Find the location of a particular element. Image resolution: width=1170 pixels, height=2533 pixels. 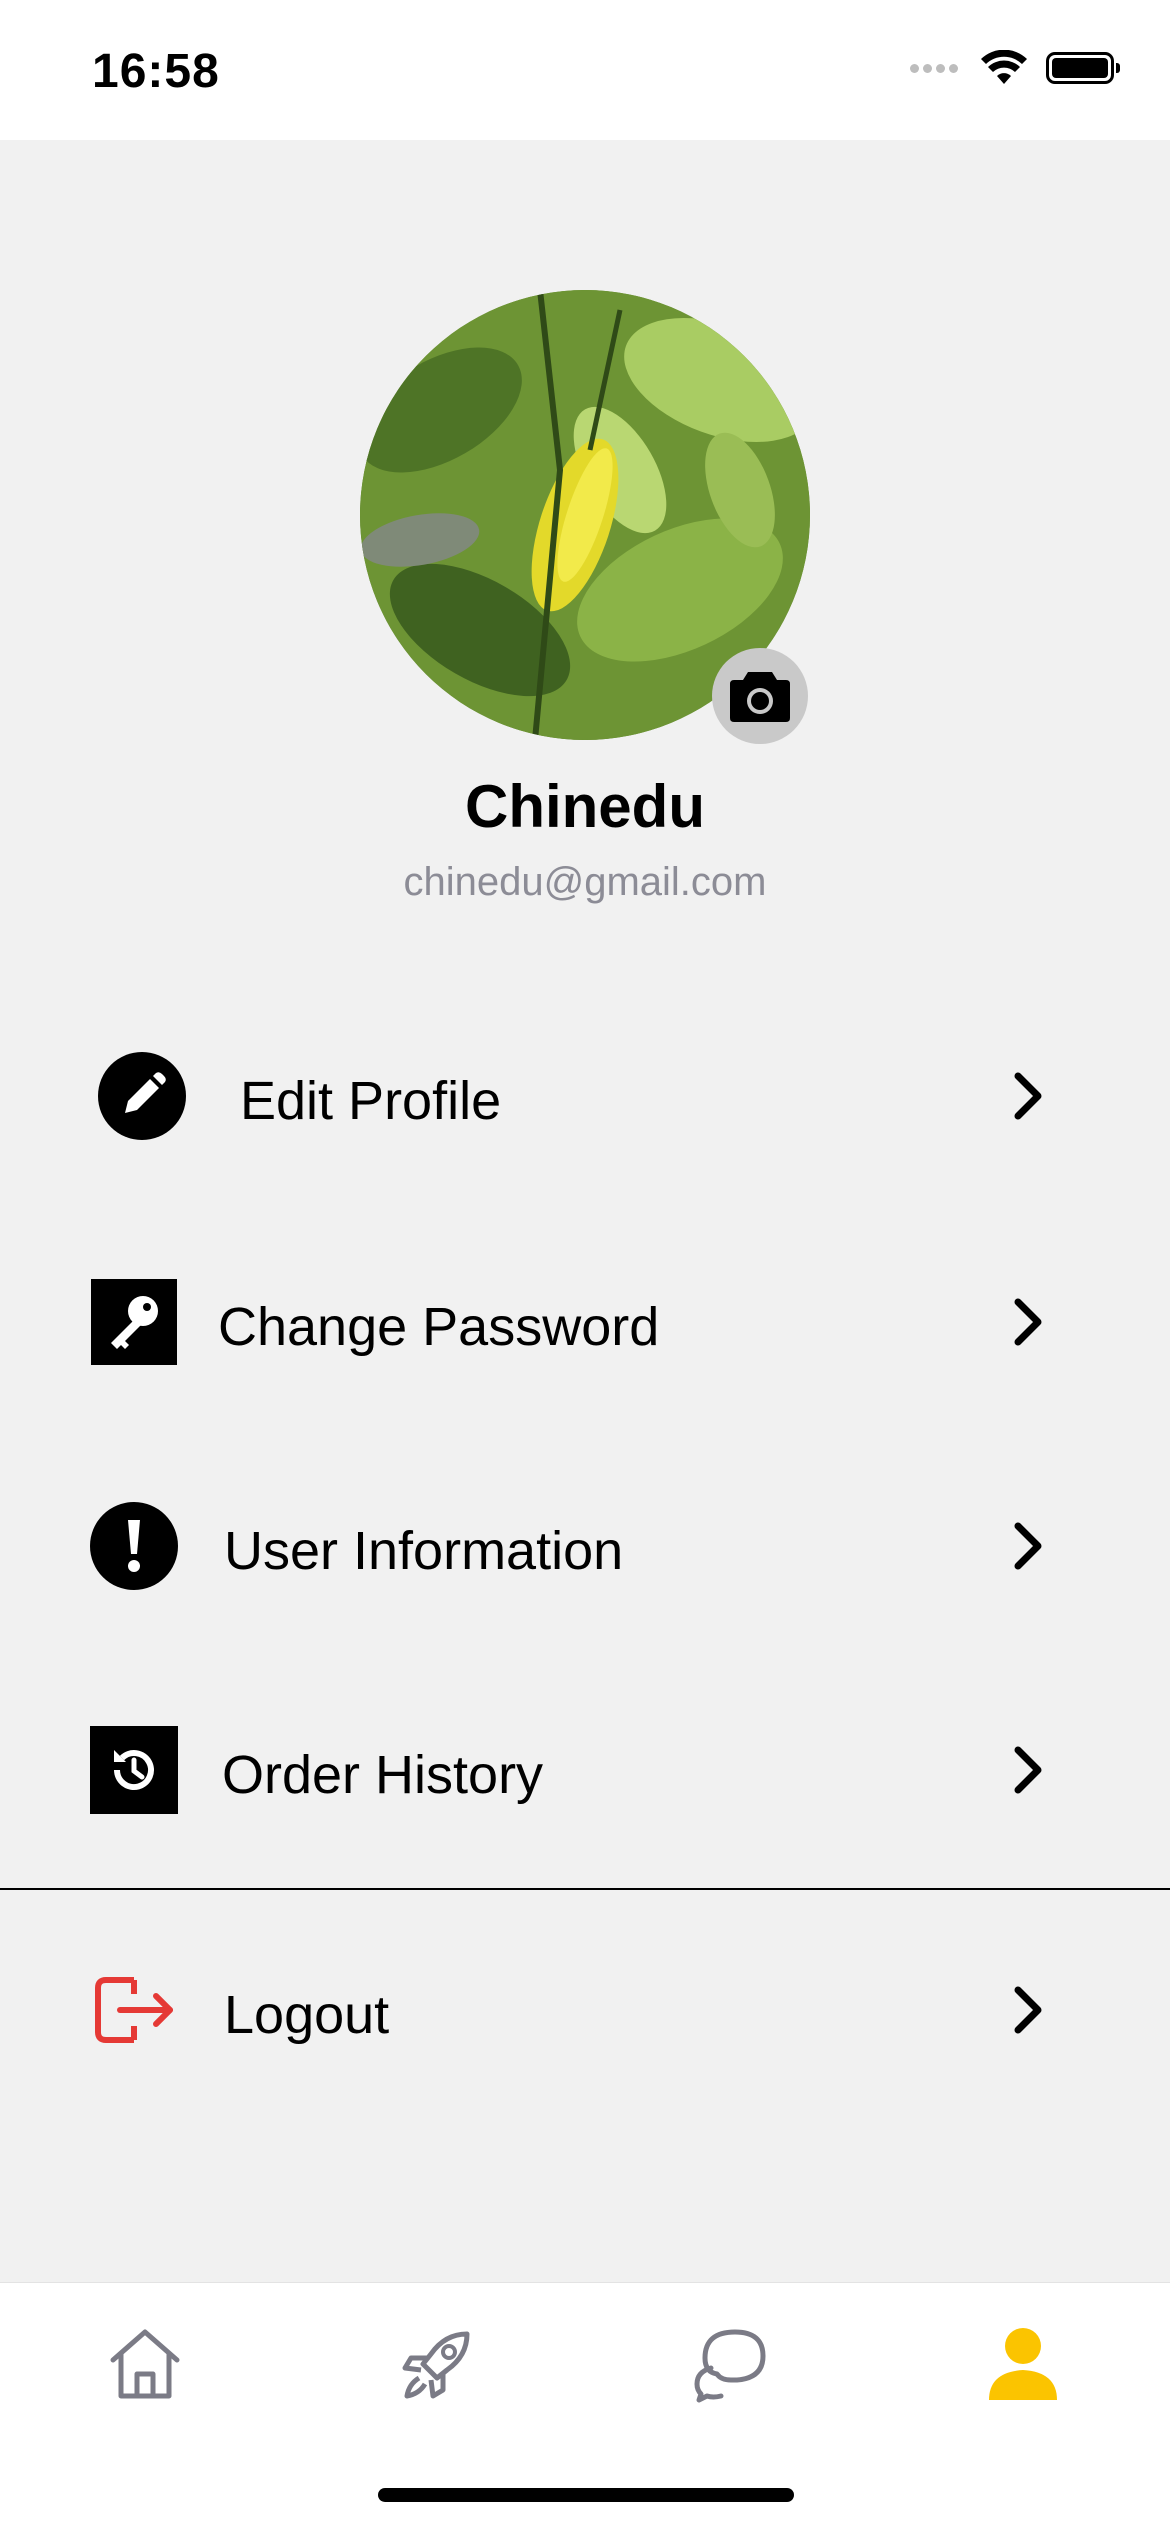

menu-label-logout: Logout is located at coordinates (307, 2015).